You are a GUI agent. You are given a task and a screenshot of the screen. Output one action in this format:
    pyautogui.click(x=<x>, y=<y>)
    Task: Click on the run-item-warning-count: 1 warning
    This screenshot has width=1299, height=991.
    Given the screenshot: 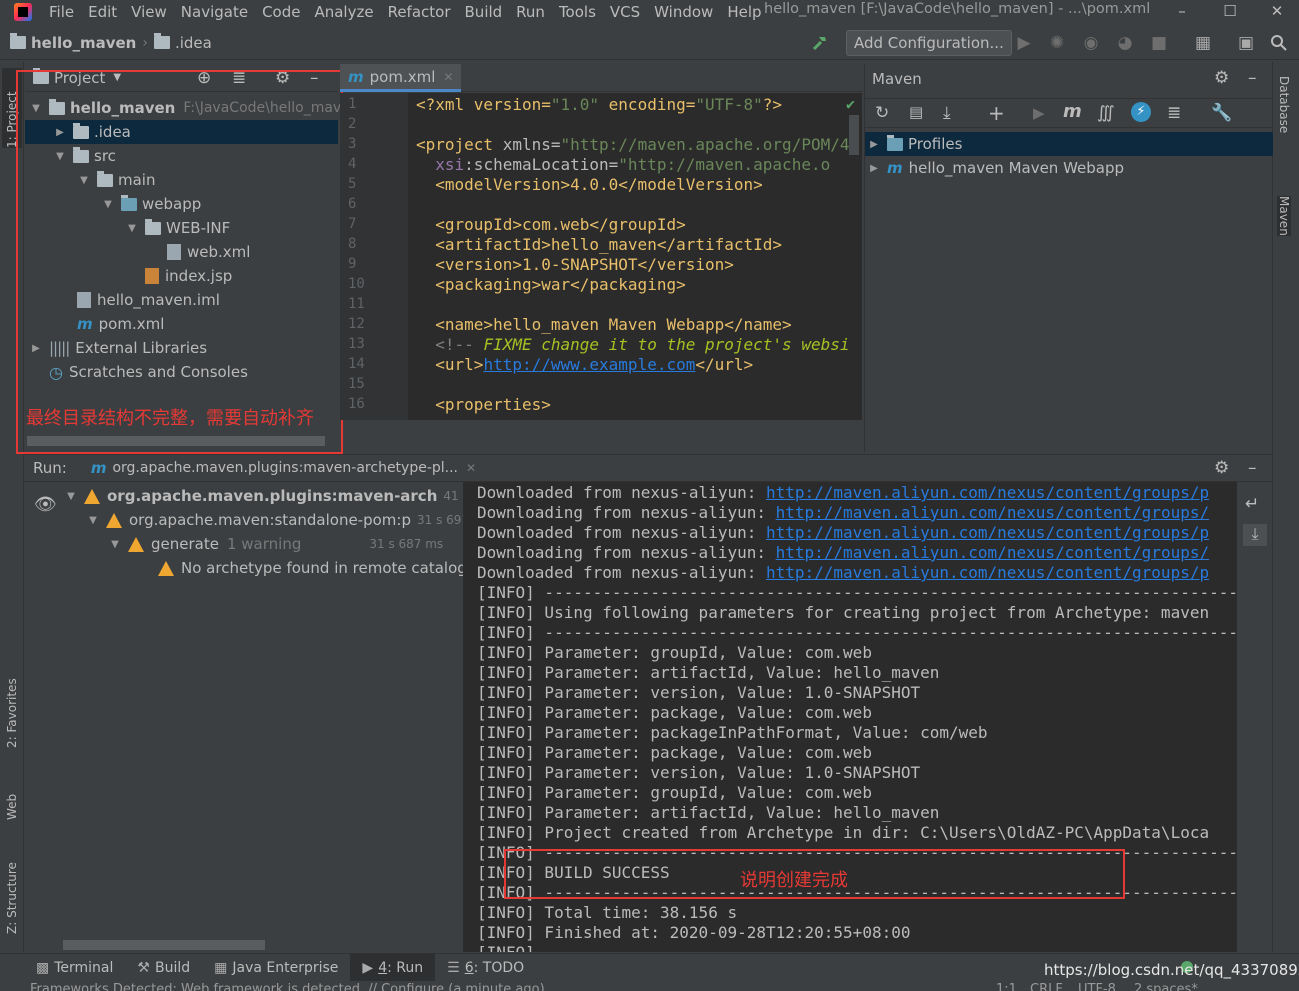 What is the action you would take?
    pyautogui.click(x=264, y=544)
    